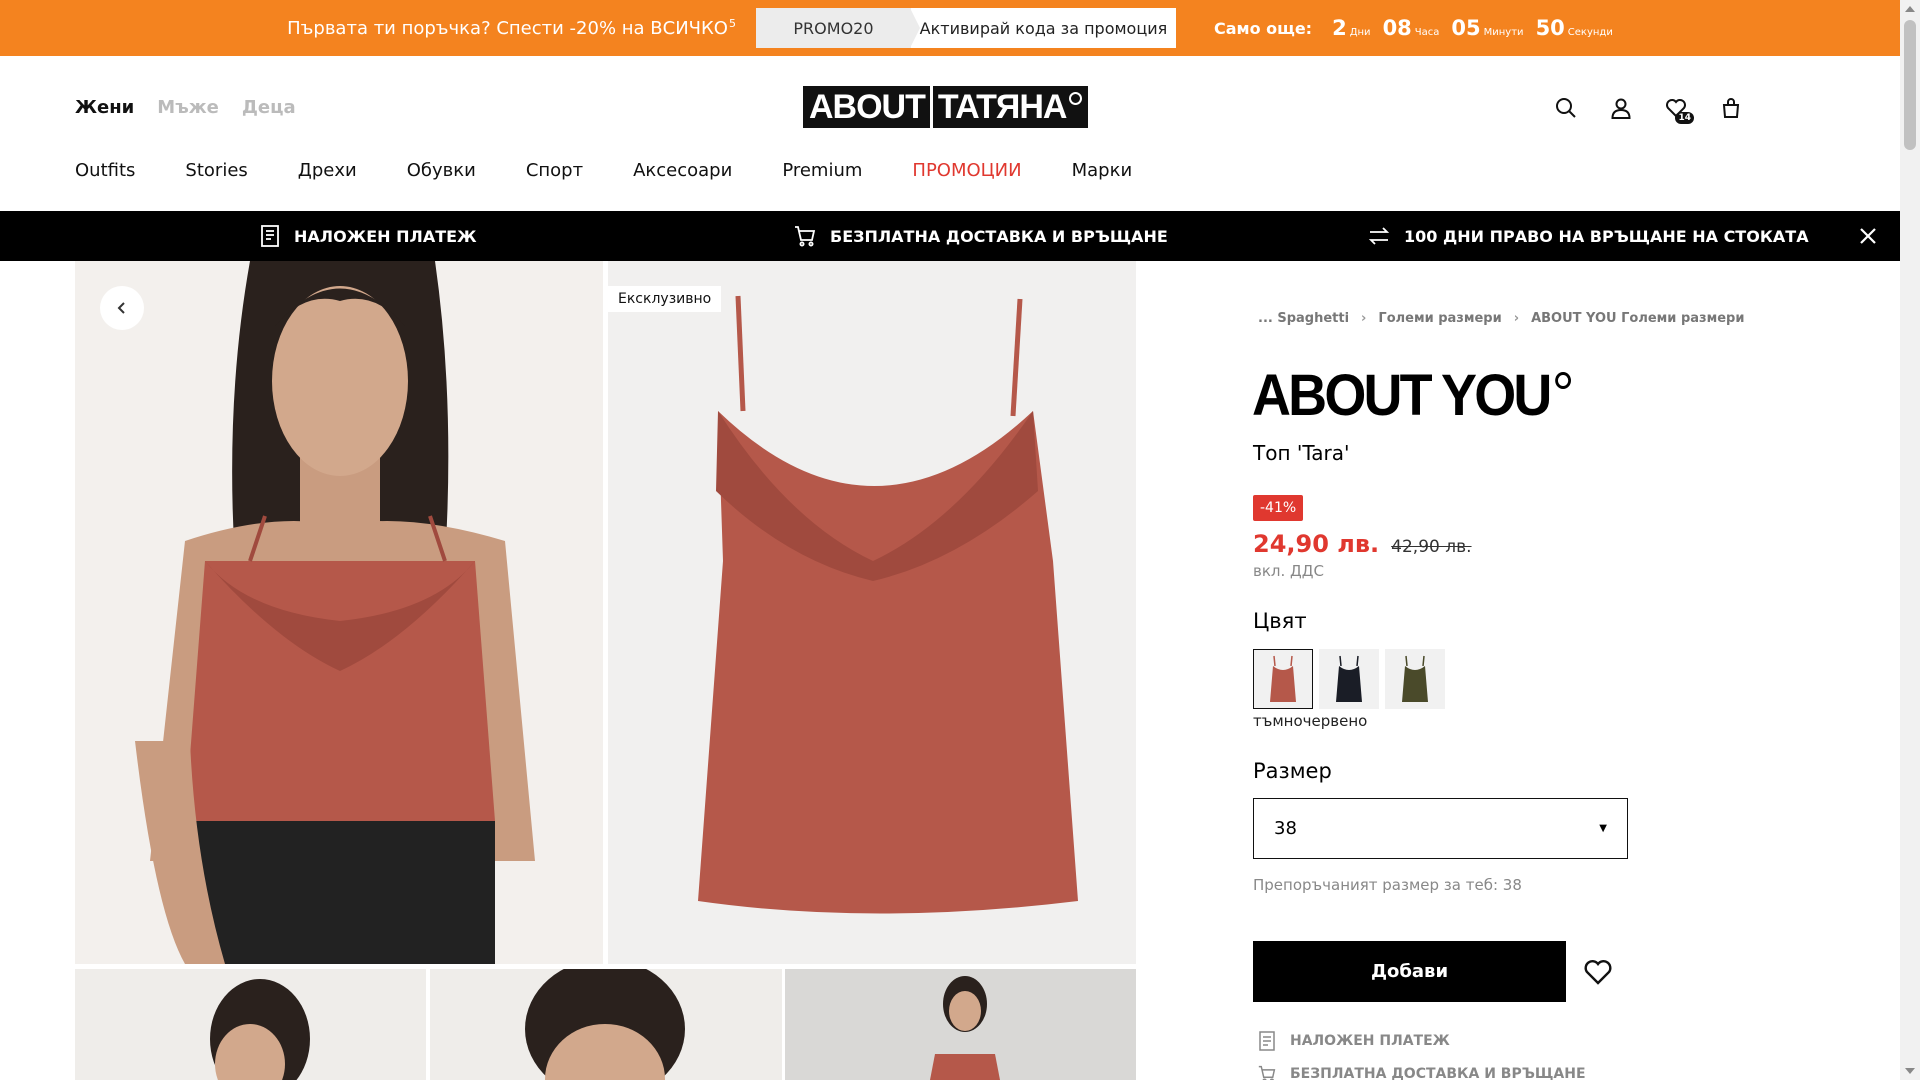 This screenshot has height=1080, width=1920. Describe the element at coordinates (1684, 118) in the screenshot. I see `wishlist-count-badge: 14` at that location.